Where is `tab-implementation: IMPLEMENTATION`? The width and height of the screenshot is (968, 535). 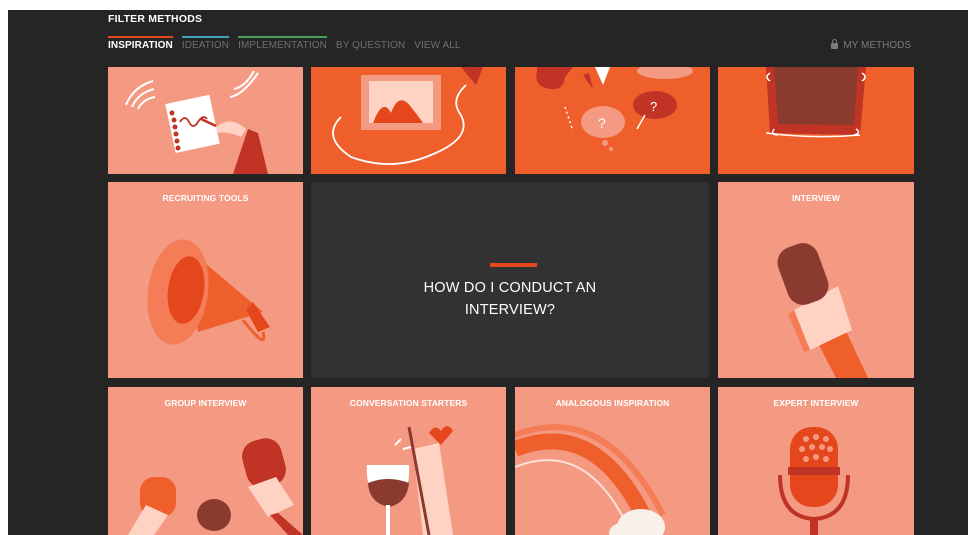
tab-implementation: IMPLEMENTATION is located at coordinates (282, 43).